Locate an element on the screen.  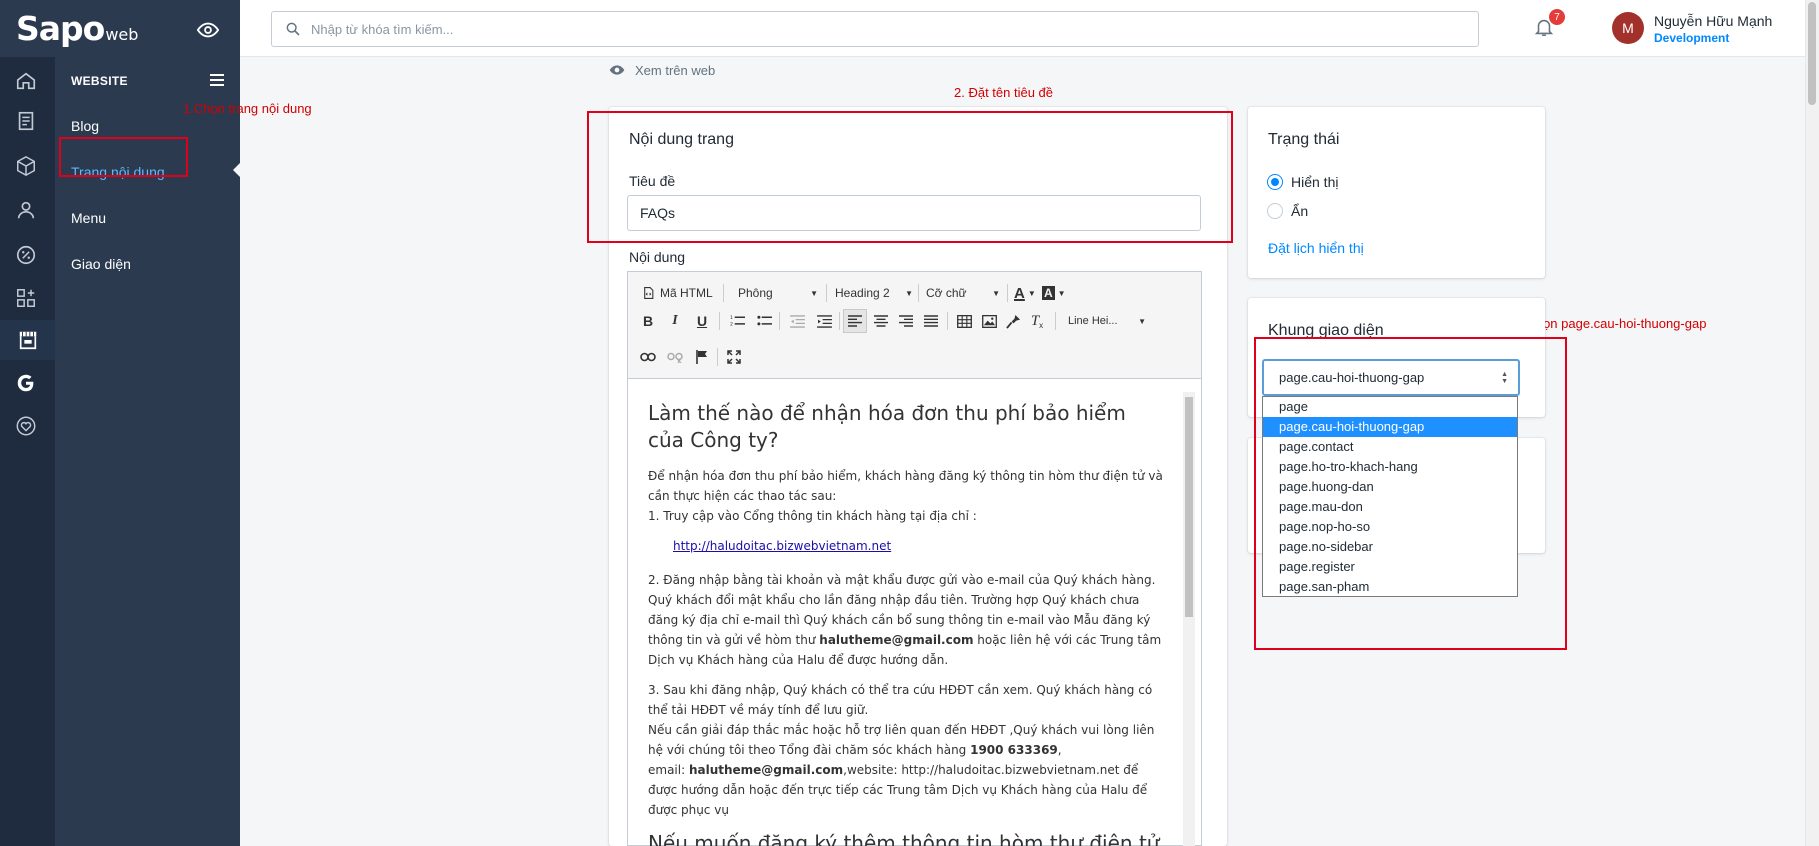
status-hide-label: Ẩn is located at coordinates (1300, 211).